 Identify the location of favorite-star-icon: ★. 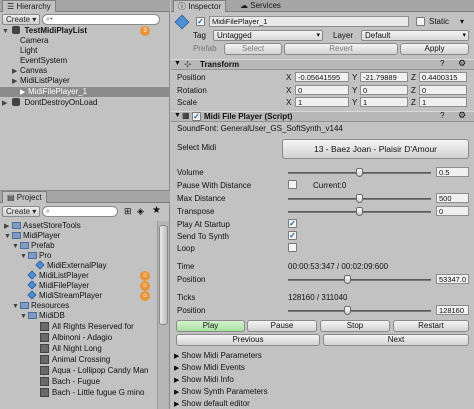
(156, 210).